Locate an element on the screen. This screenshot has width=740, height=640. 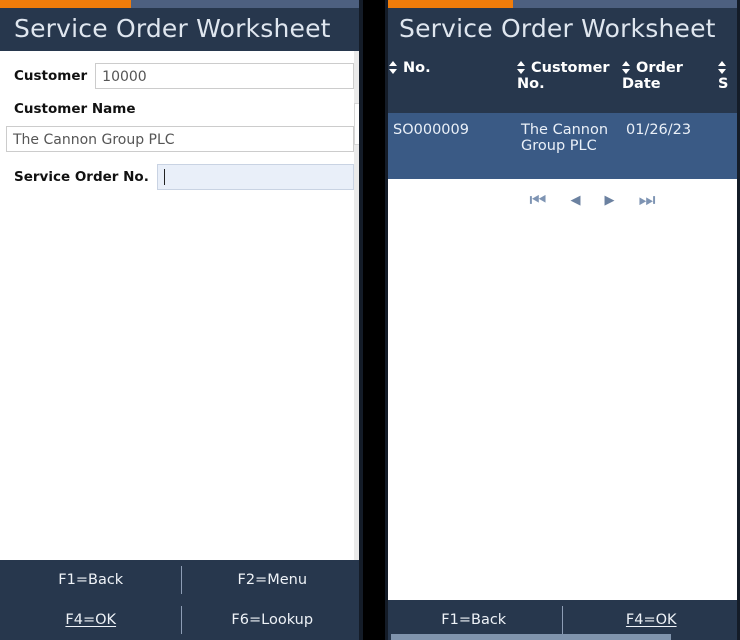
next-page-icon: ▶ is located at coordinates (610, 200).